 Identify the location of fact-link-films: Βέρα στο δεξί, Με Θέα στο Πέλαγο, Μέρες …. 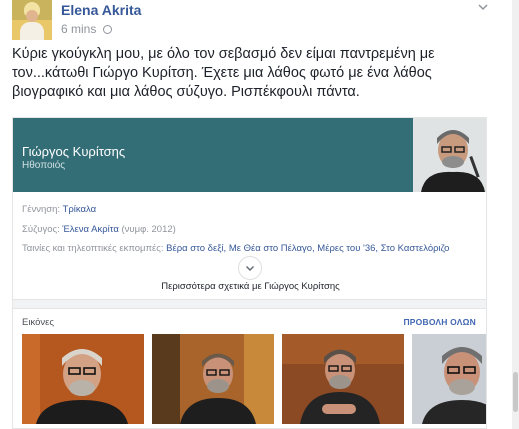
(307, 248).